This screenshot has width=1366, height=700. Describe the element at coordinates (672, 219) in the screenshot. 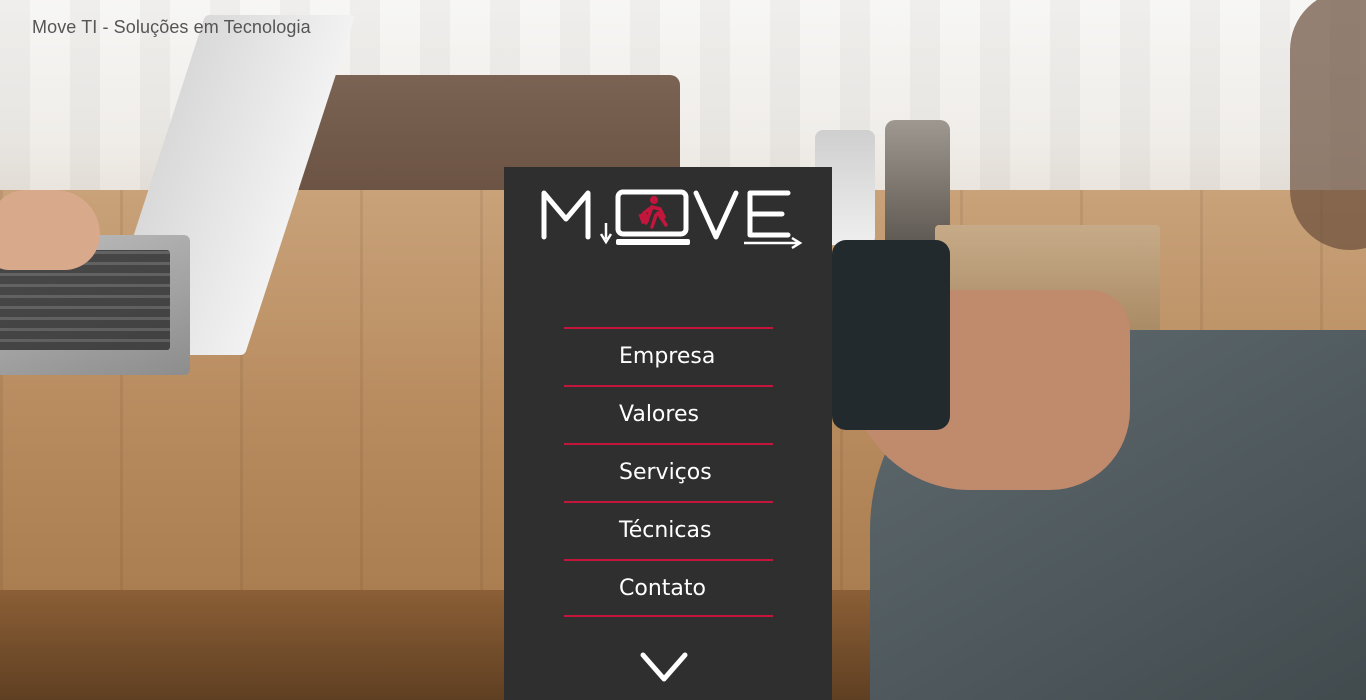

I see `move-logo` at that location.